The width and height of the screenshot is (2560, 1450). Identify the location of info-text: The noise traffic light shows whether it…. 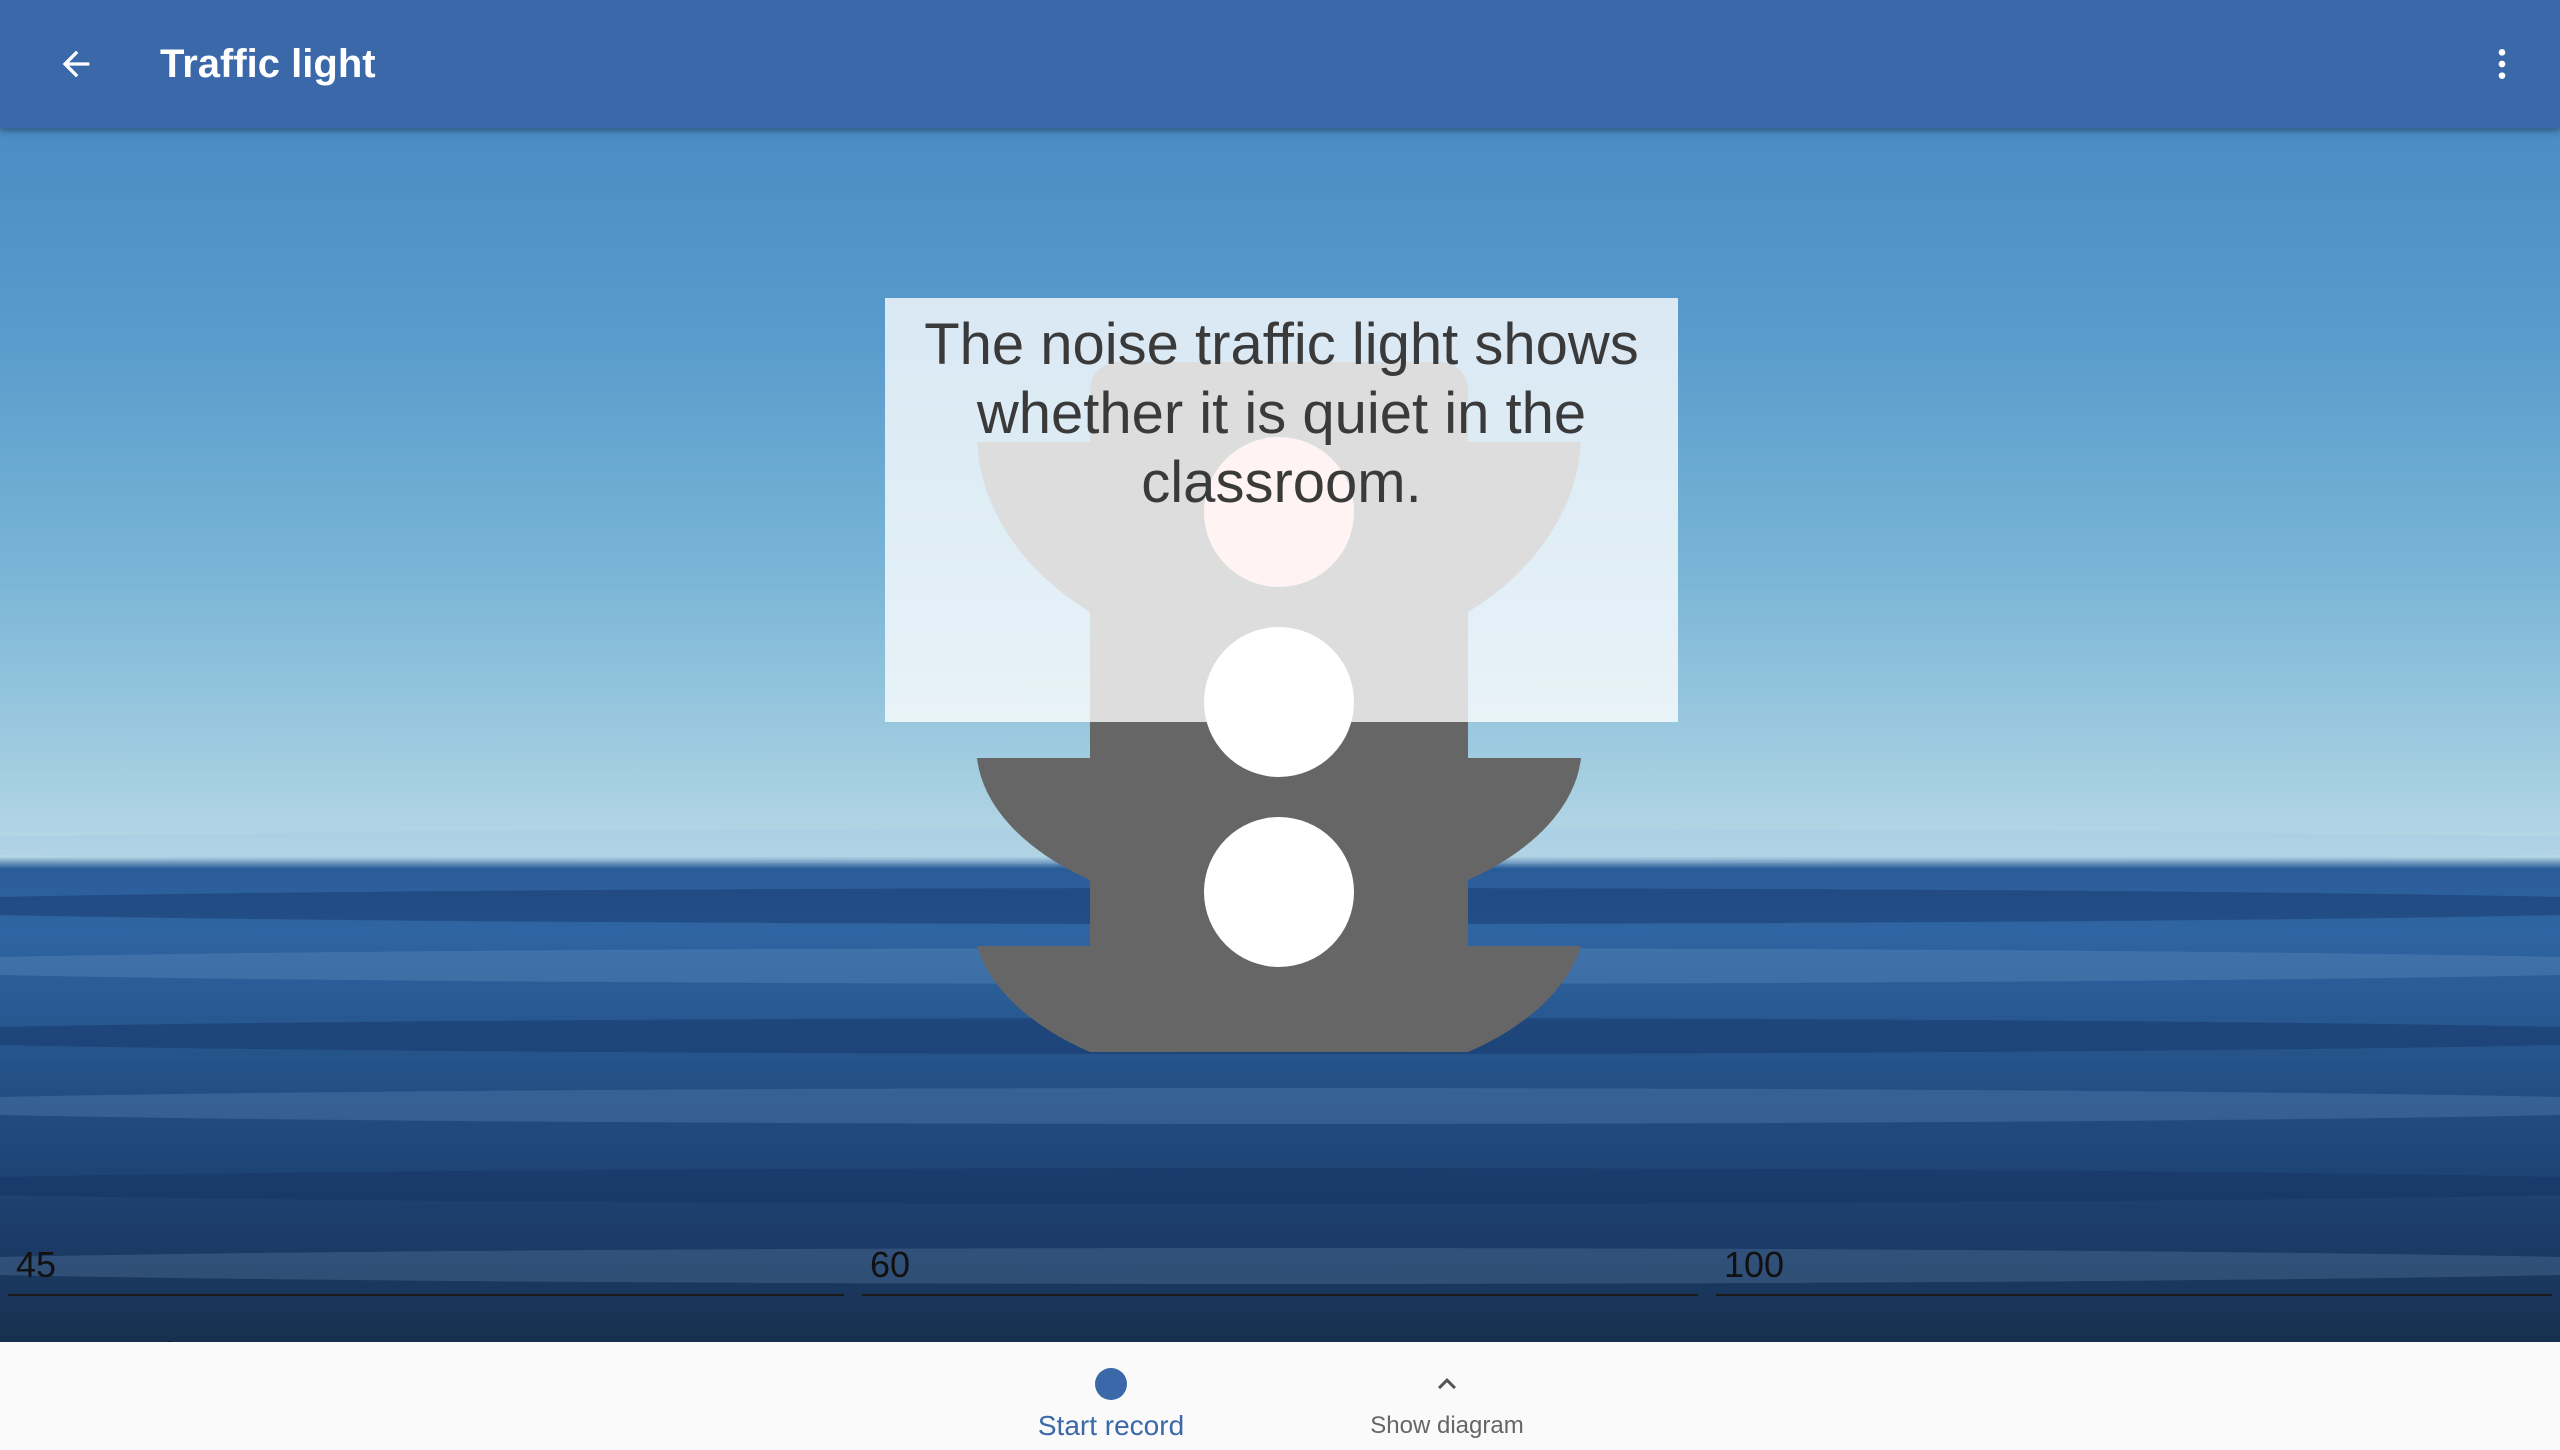
(1281, 413).